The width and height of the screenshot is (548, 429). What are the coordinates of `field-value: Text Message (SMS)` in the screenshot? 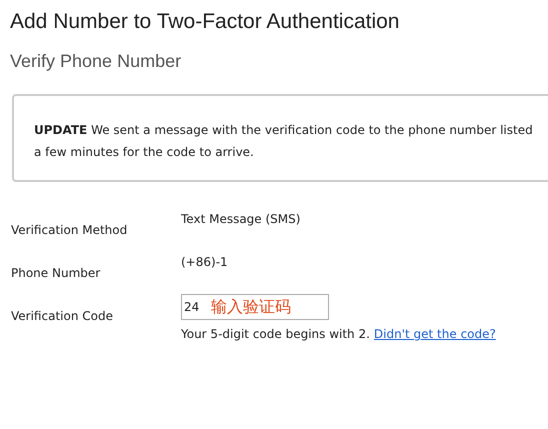 It's located at (240, 219).